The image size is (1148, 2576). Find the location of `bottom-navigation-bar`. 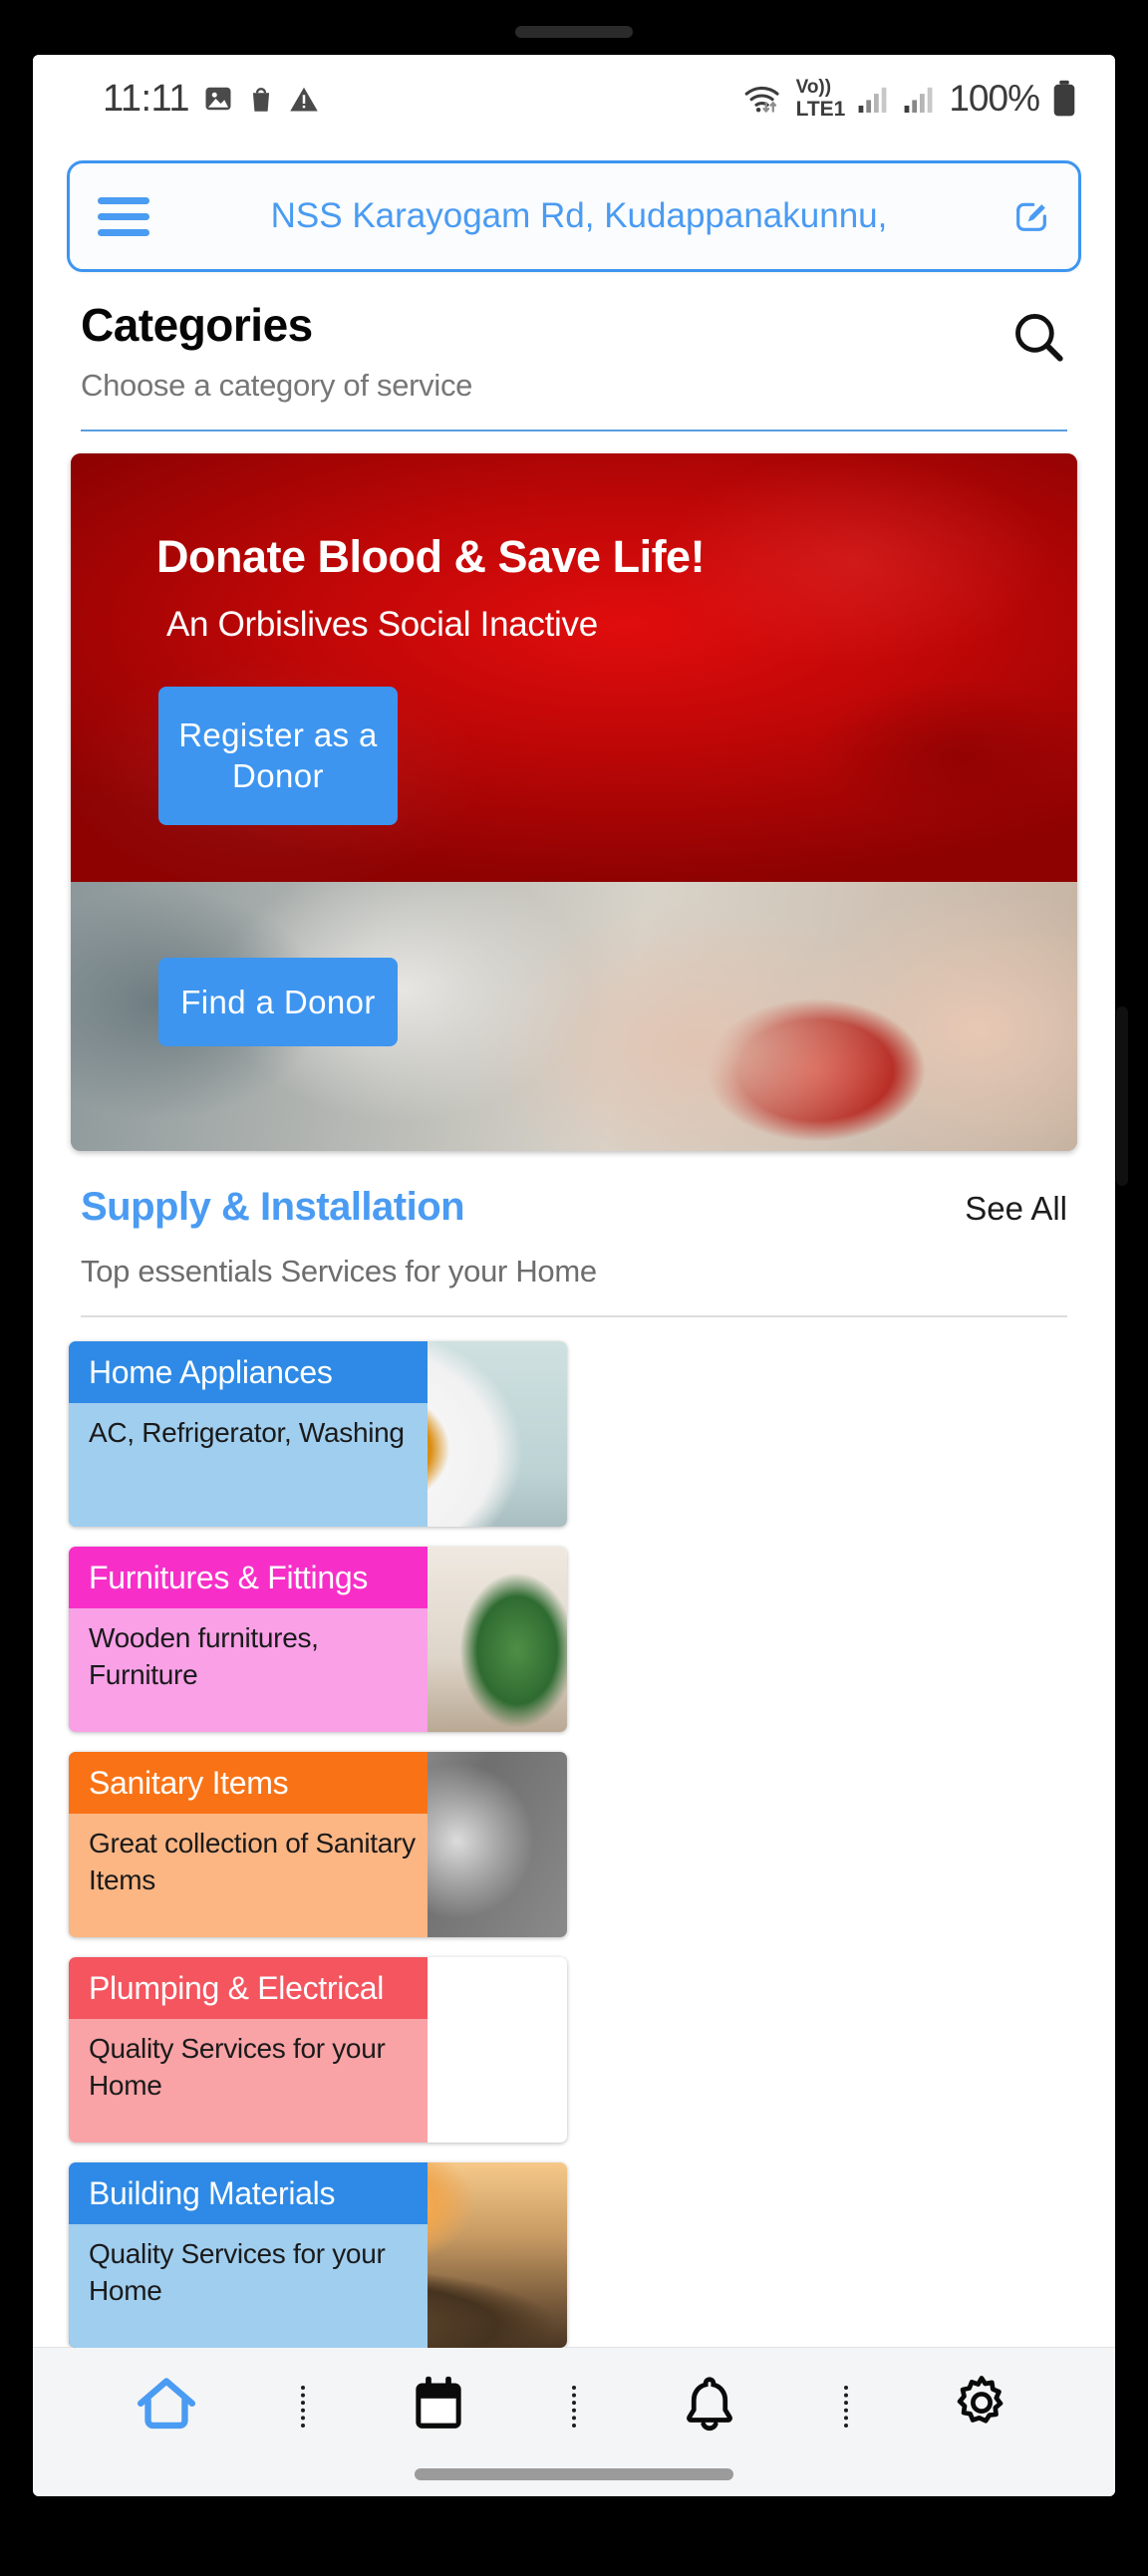

bottom-navigation-bar is located at coordinates (574, 2421).